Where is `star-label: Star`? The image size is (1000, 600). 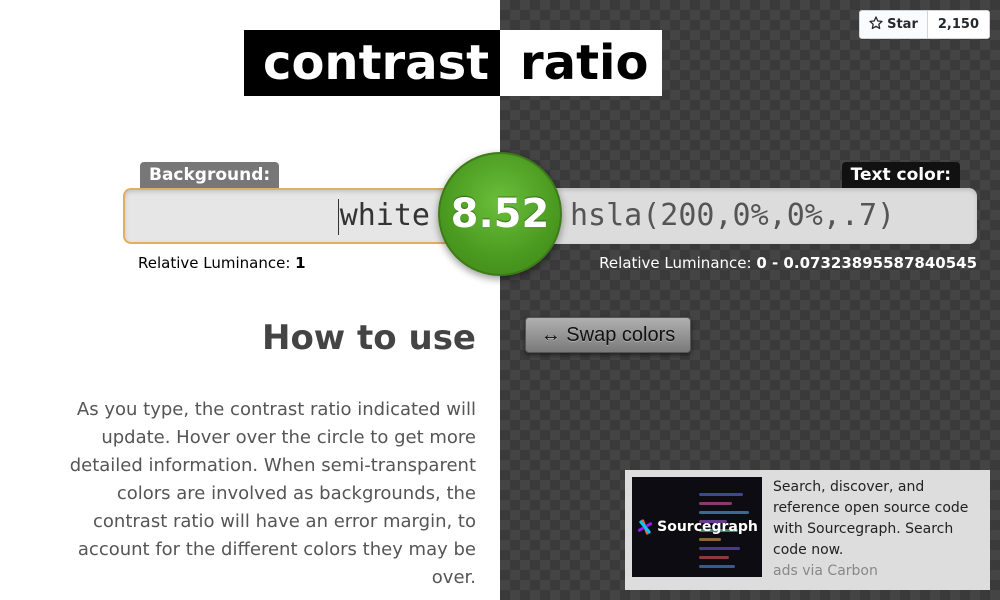
star-label: Star is located at coordinates (902, 24).